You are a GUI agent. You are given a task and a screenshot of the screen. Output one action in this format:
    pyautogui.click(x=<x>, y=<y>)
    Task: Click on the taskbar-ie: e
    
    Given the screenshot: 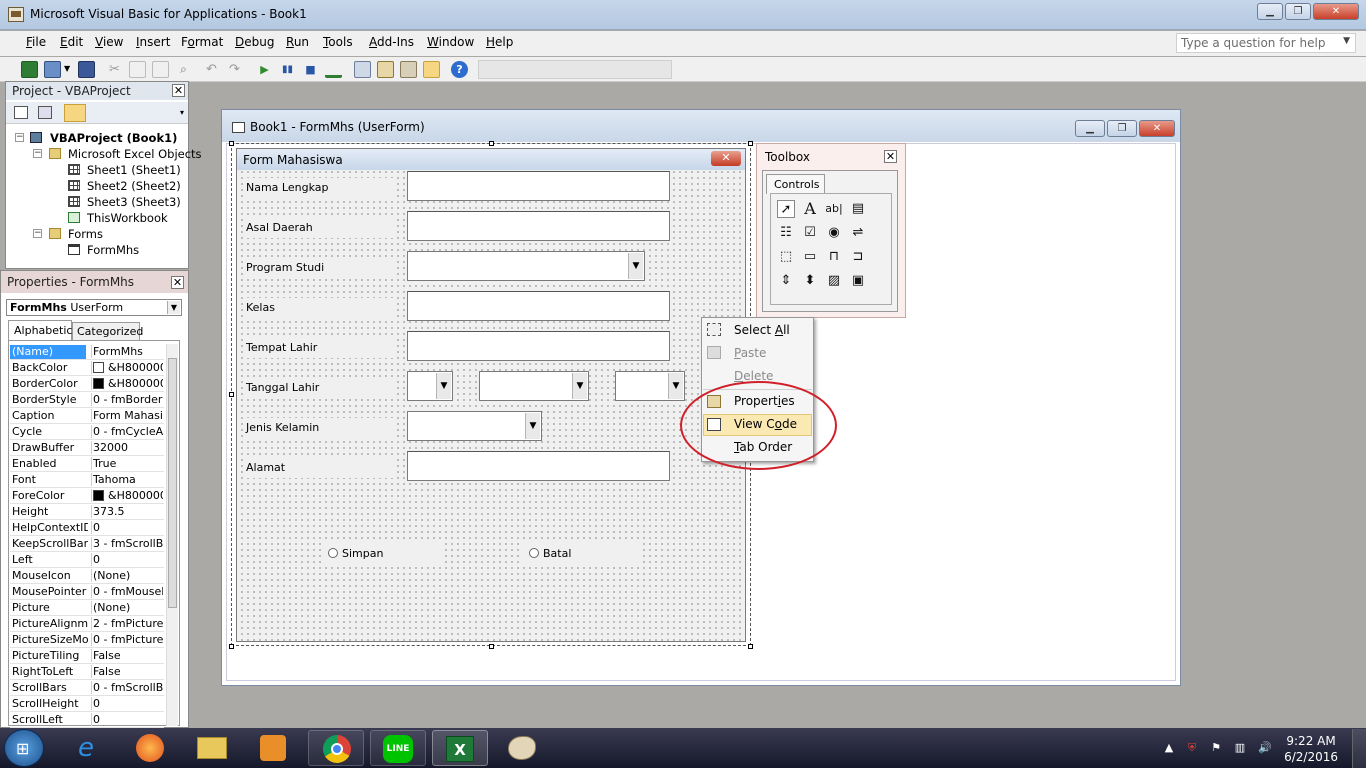 What is the action you would take?
    pyautogui.click(x=90, y=748)
    